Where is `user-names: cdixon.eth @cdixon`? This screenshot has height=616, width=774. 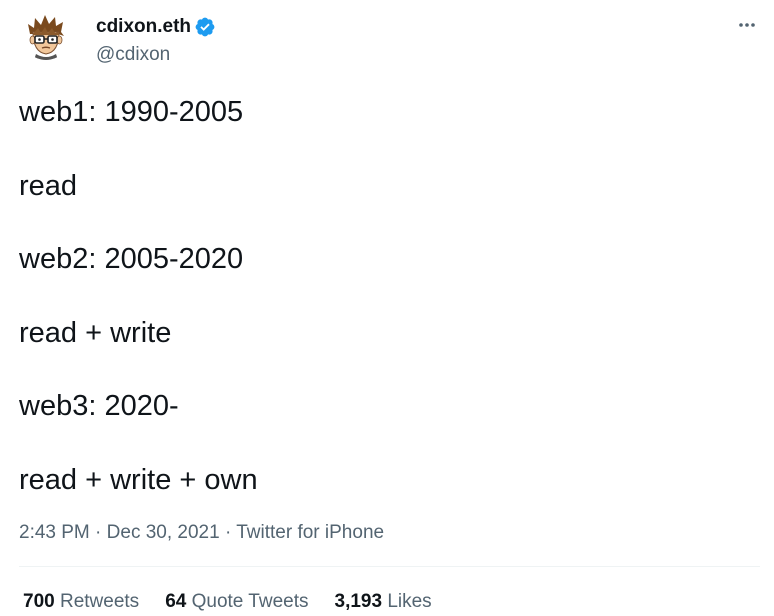
user-names: cdixon.eth @cdixon is located at coordinates (156, 39).